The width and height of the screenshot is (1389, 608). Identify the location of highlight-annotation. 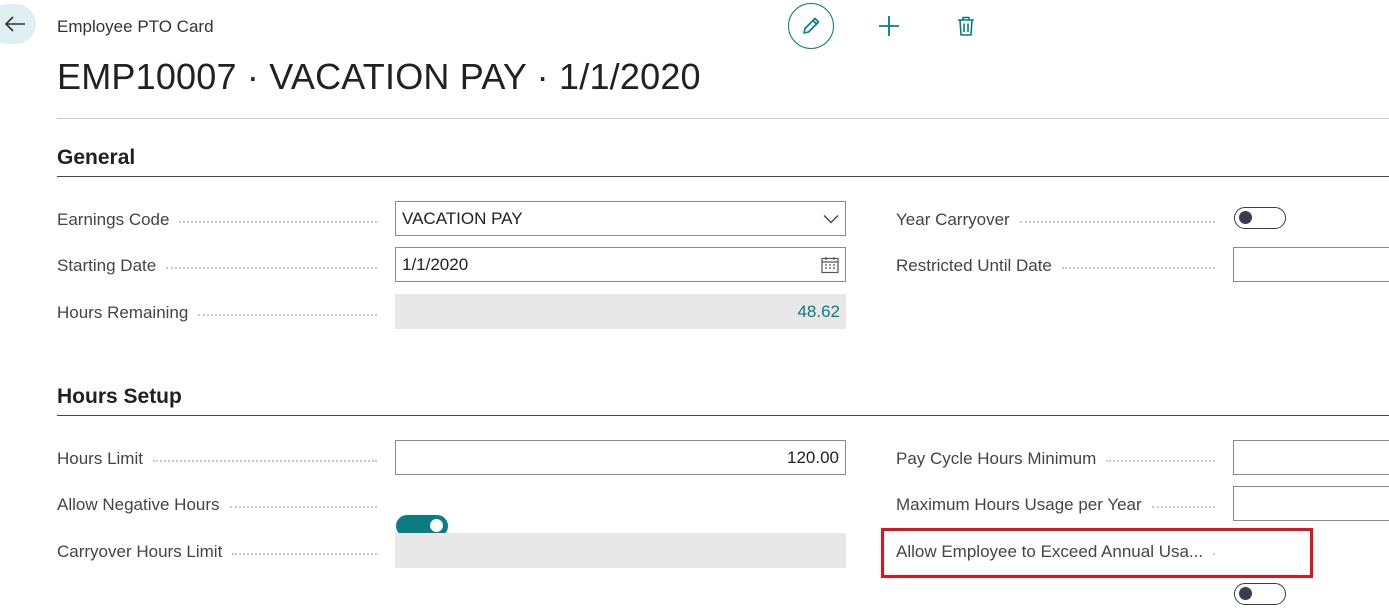
(1097, 553).